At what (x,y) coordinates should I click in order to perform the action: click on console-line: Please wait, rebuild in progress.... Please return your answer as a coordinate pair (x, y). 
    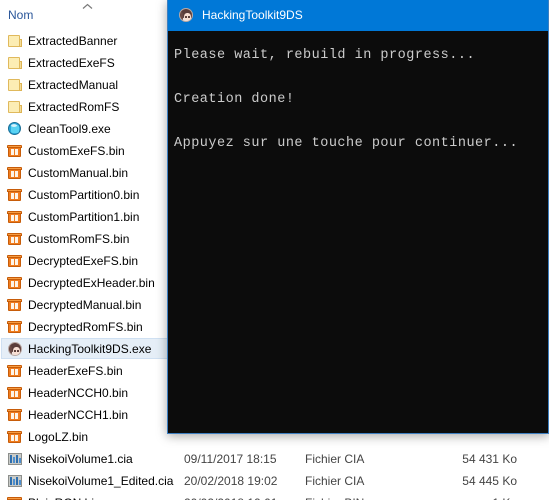
    Looking at the image, I should click on (325, 55).